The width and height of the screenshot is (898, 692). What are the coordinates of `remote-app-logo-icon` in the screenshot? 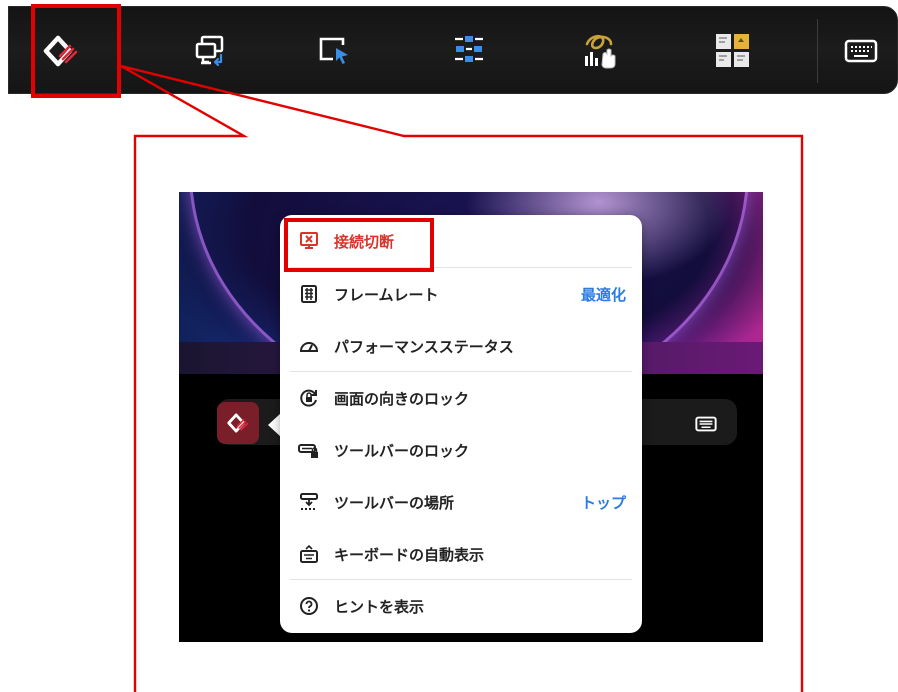 It's located at (238, 423).